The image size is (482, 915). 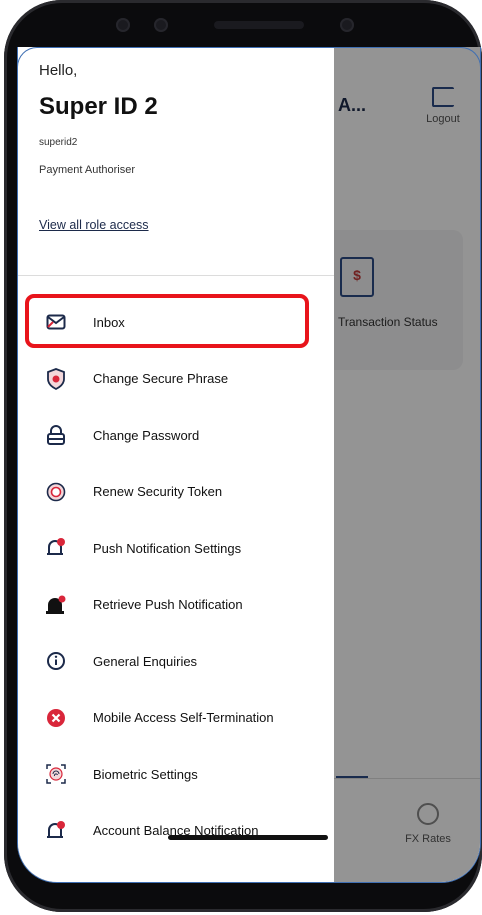 I want to click on menu-item-mobile-access-self-termination: Mobile Access Self-Termination, so click(x=176, y=718).